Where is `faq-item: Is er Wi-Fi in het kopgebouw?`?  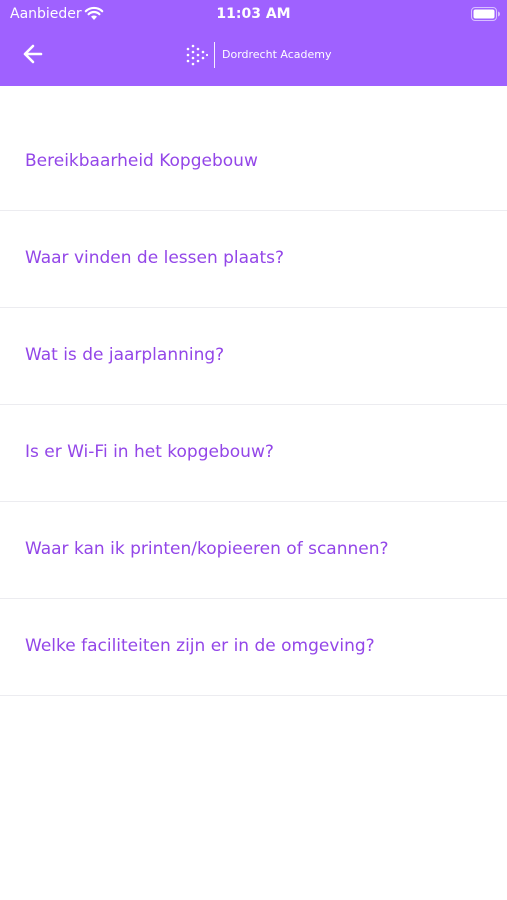 faq-item: Is er Wi-Fi in het kopgebouw? is located at coordinates (253, 453).